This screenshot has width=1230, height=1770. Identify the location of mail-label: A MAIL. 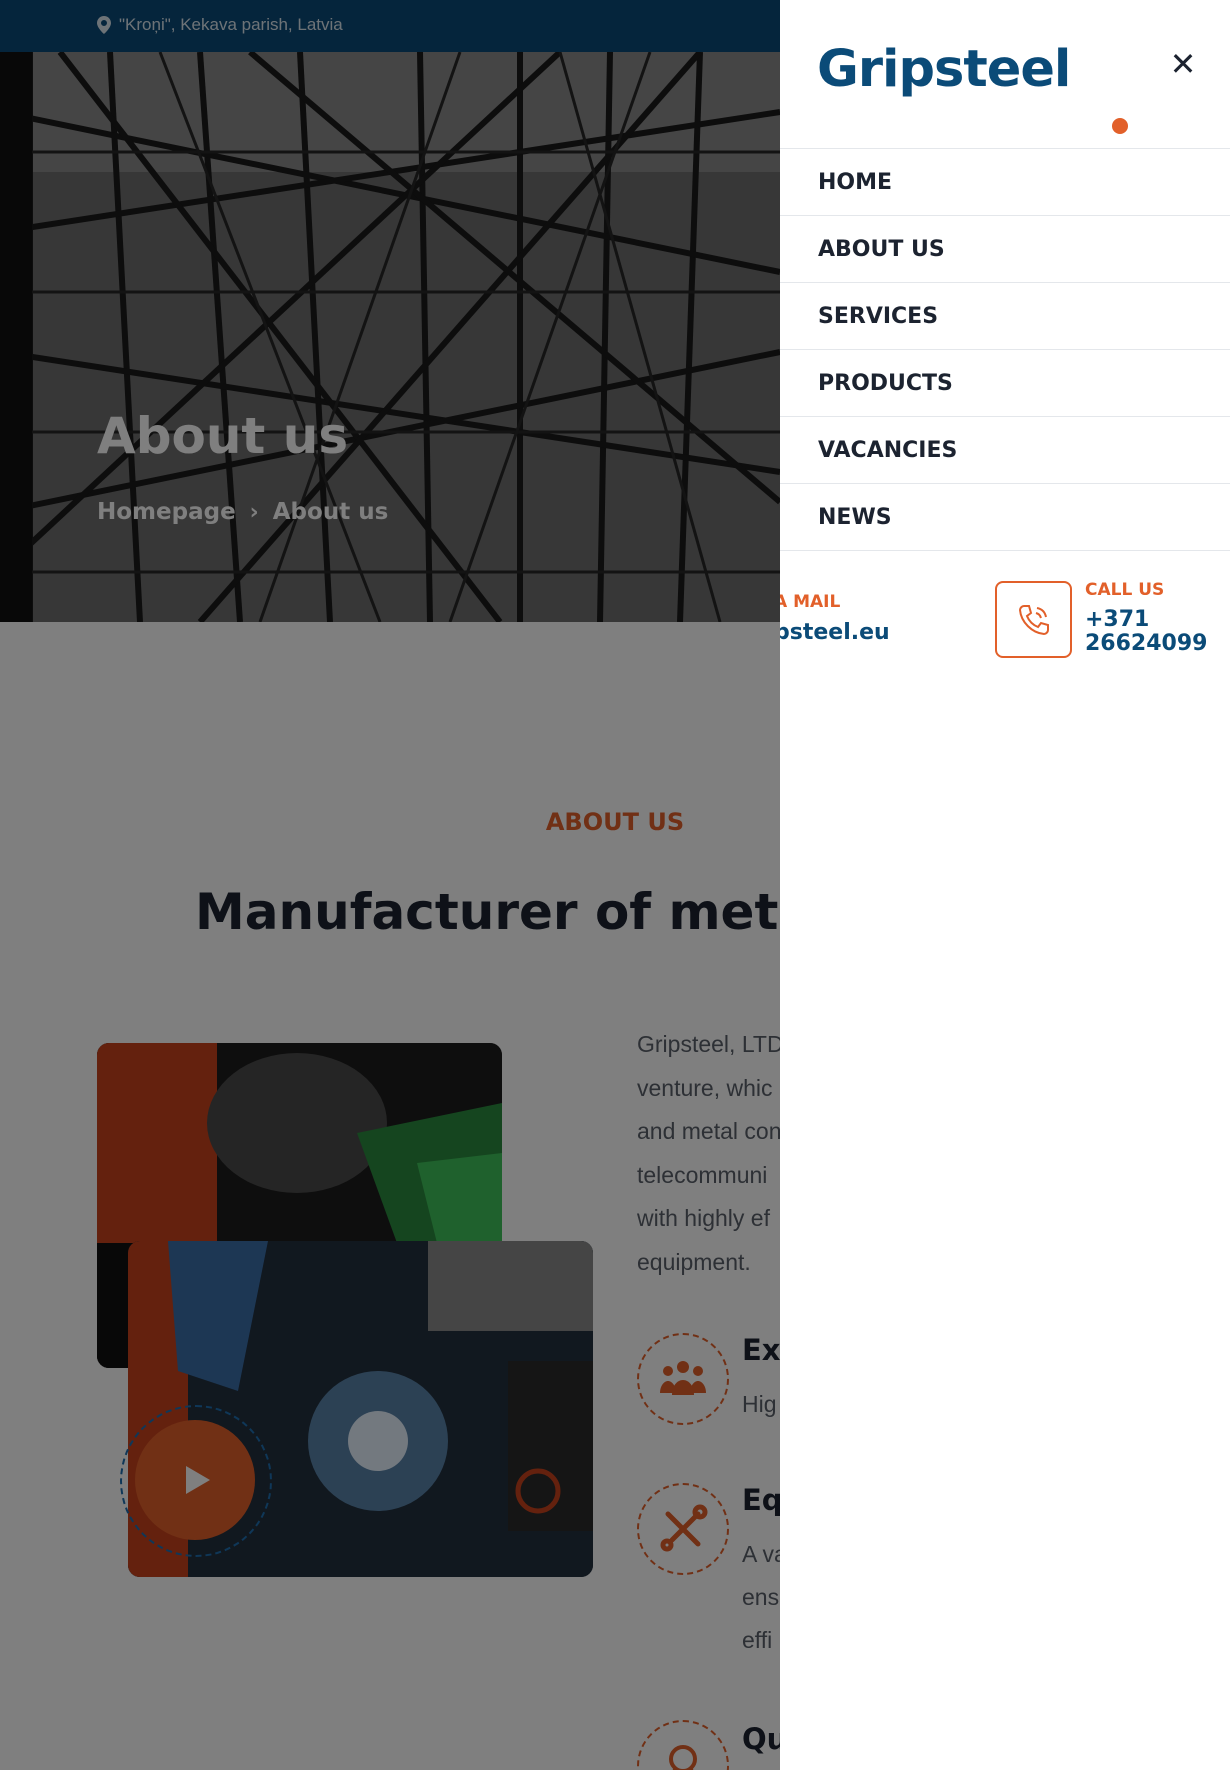
(810, 602).